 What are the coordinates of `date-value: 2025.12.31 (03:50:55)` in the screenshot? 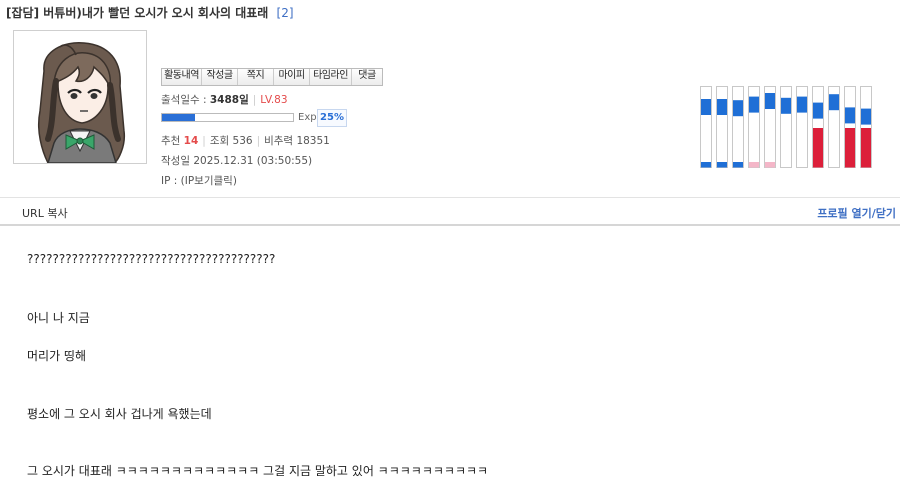 It's located at (253, 161).